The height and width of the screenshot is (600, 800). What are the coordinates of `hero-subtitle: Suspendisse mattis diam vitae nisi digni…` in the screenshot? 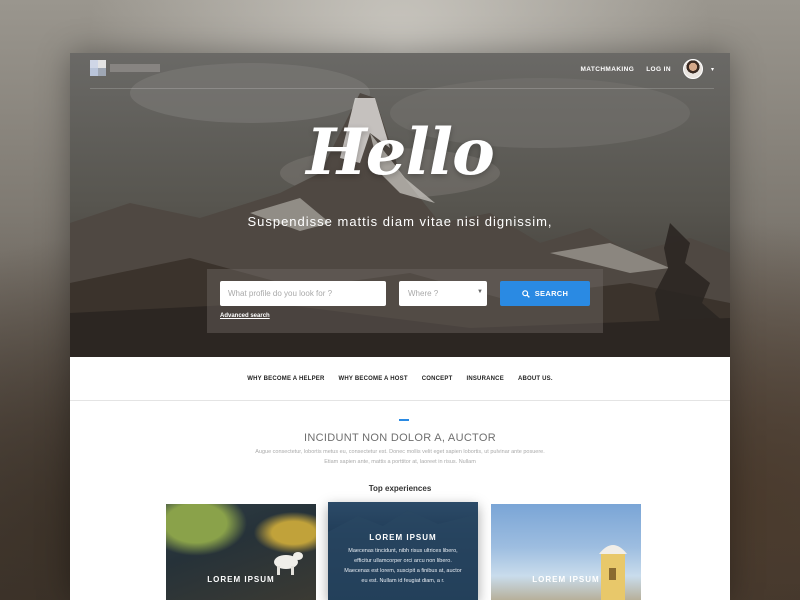 It's located at (400, 221).